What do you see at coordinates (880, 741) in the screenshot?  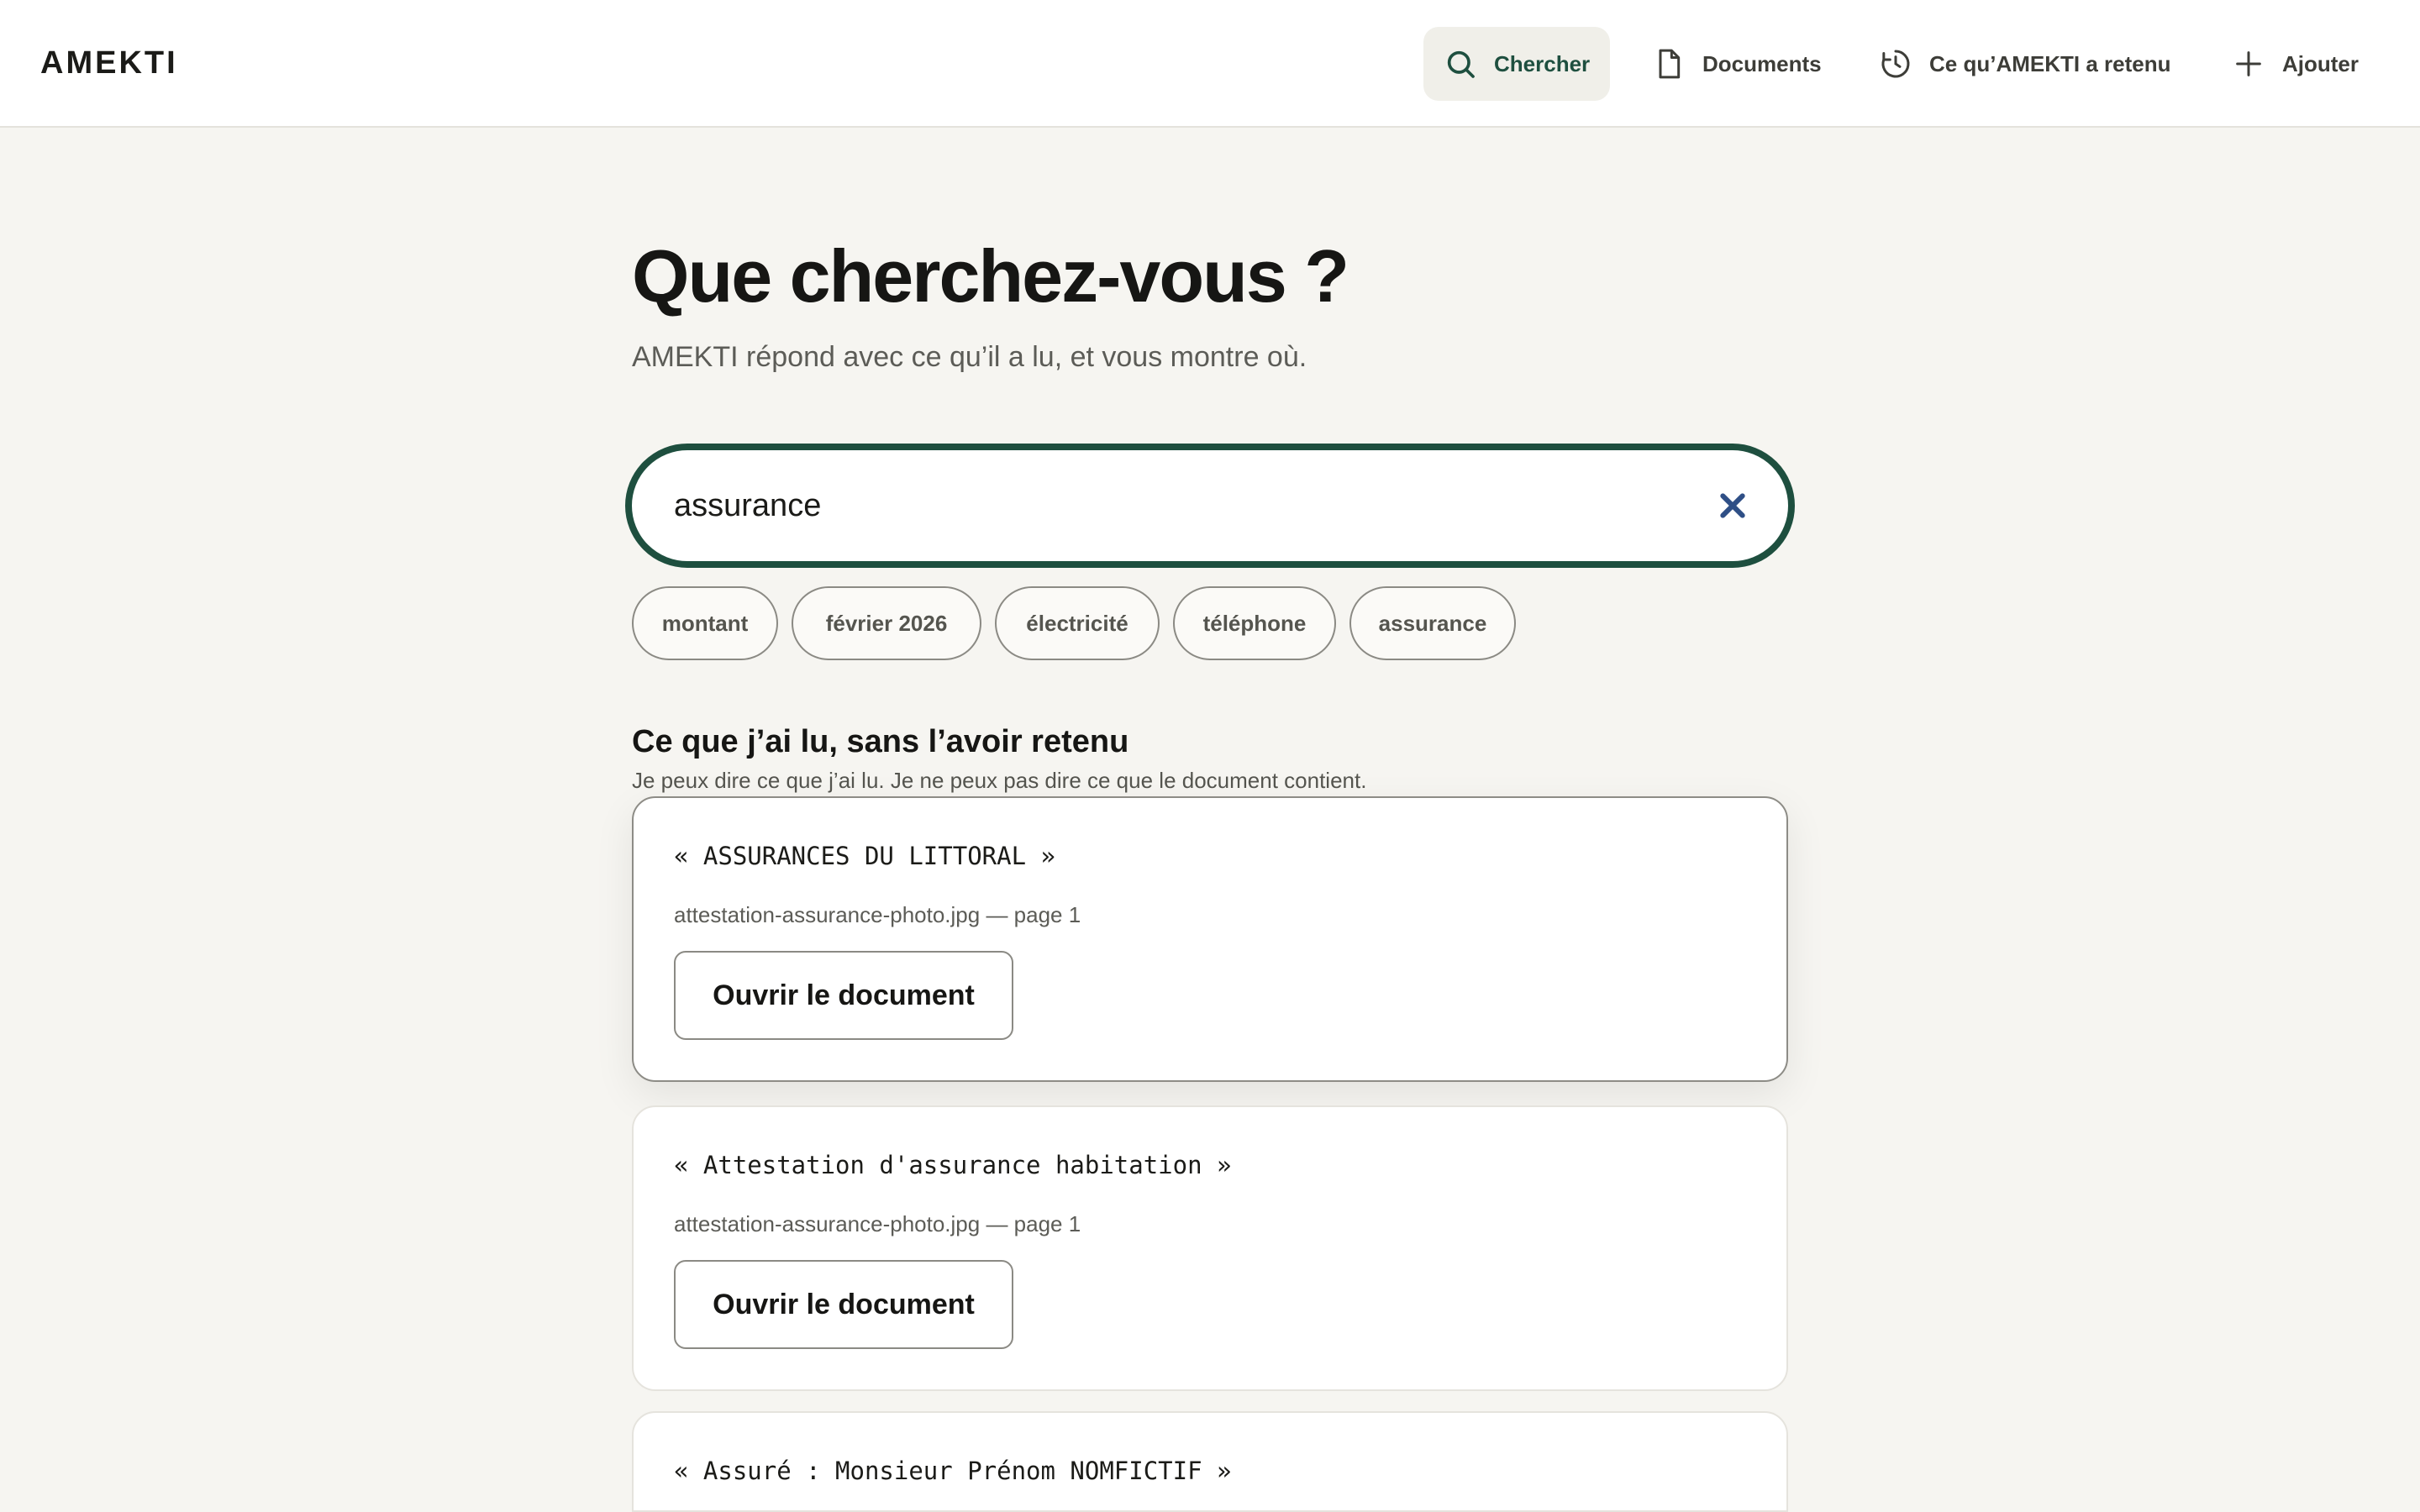 I see `results-section-title: Ce que j’ai lu, sans l’avoir retenu` at bounding box center [880, 741].